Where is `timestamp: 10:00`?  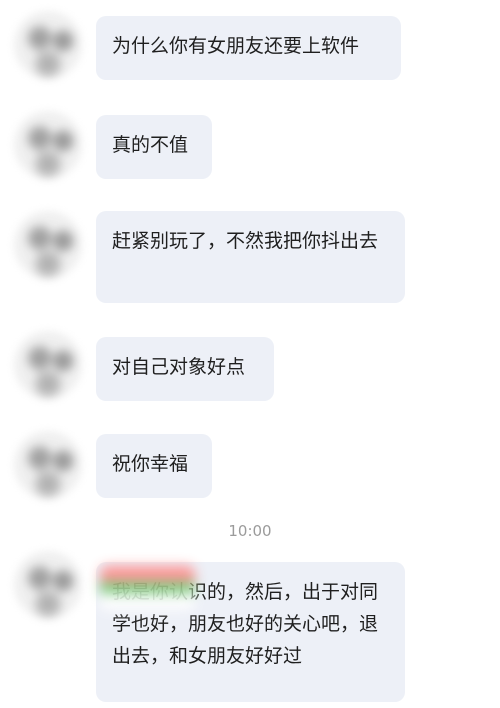 timestamp: 10:00 is located at coordinates (250, 531).